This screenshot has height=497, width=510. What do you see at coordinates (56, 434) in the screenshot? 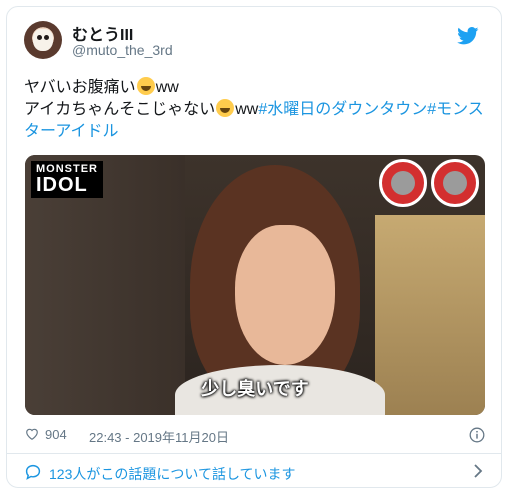
I see `like-count: 904` at bounding box center [56, 434].